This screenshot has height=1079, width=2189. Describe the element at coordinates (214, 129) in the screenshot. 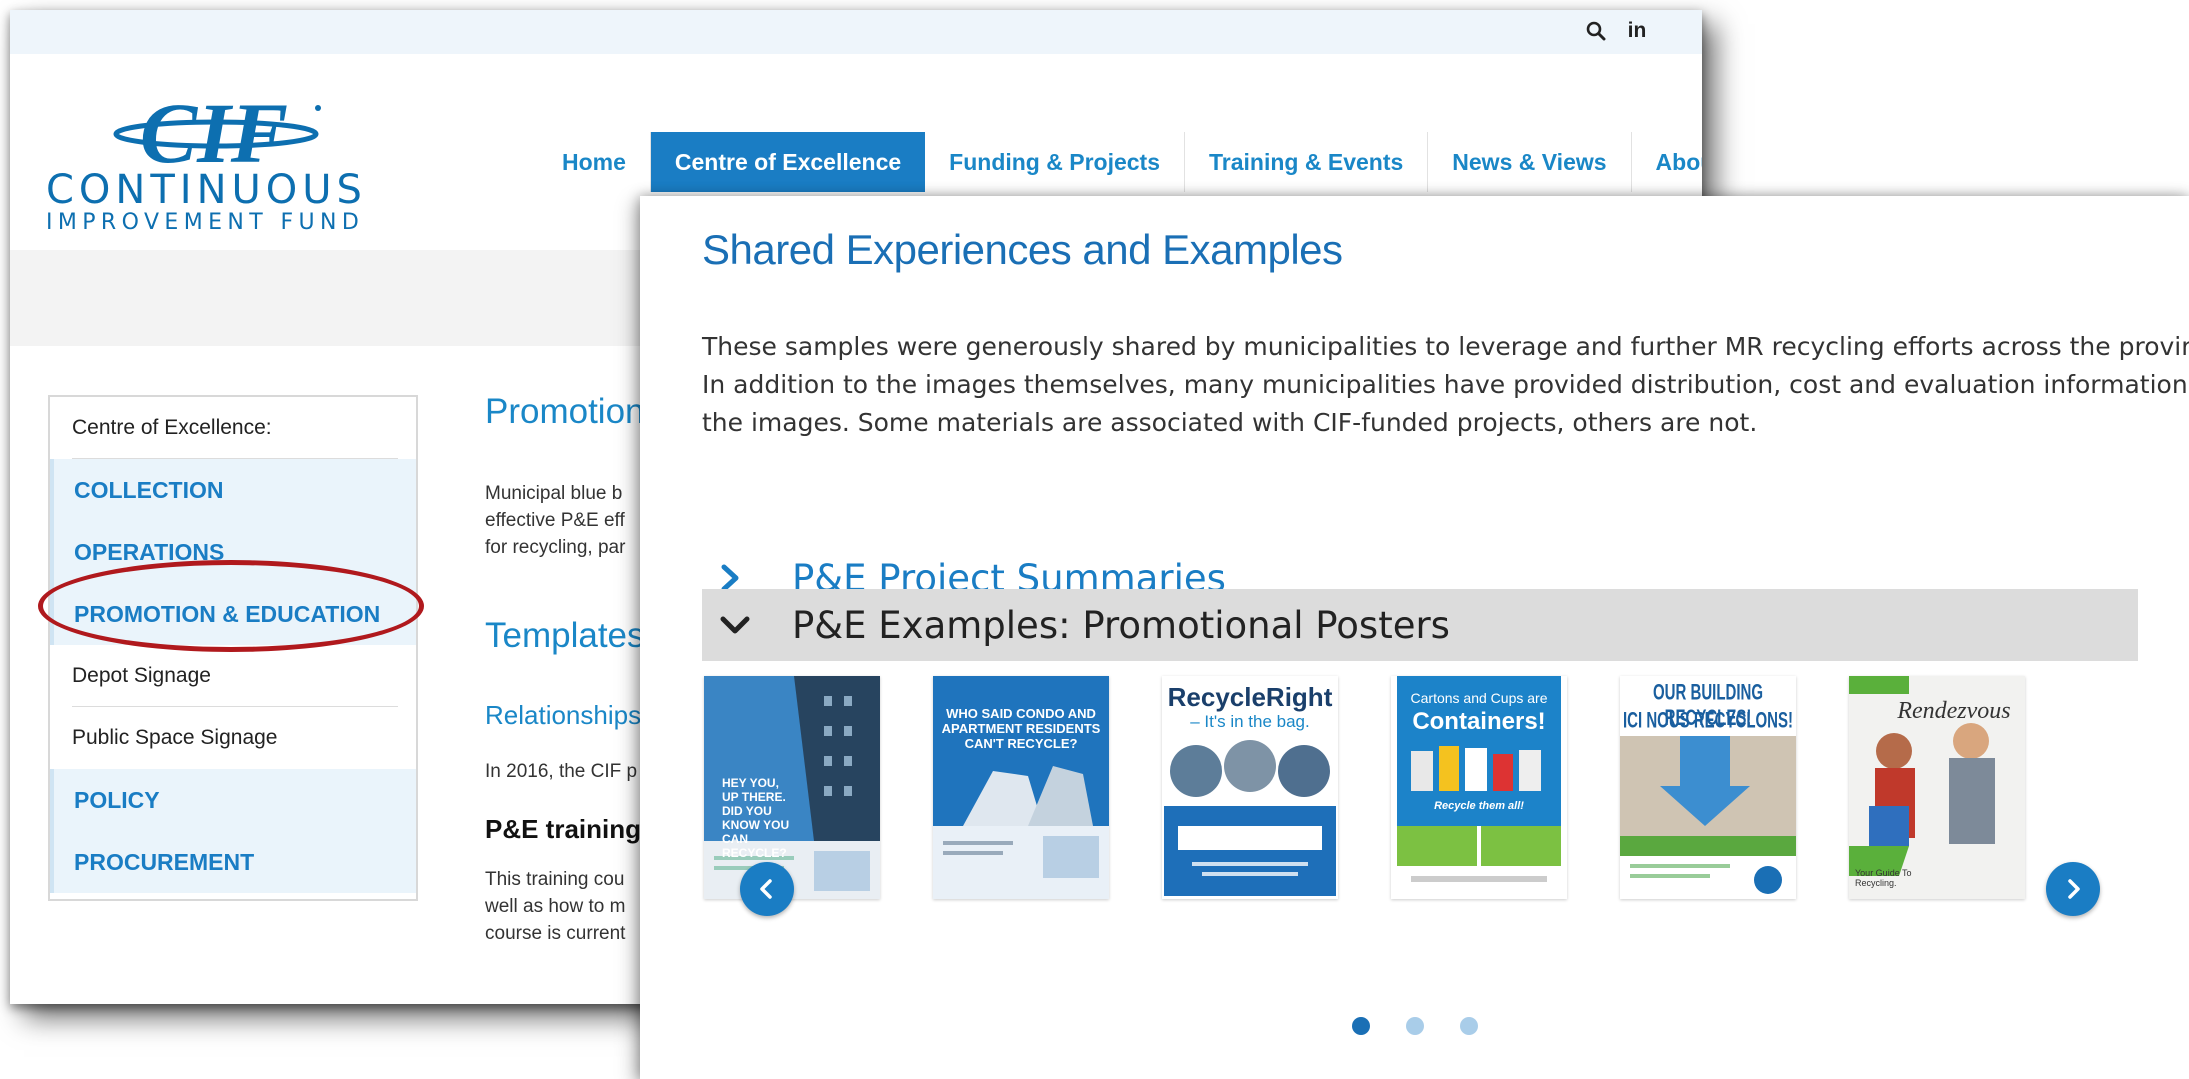

I see `svg-text: CIF` at that location.